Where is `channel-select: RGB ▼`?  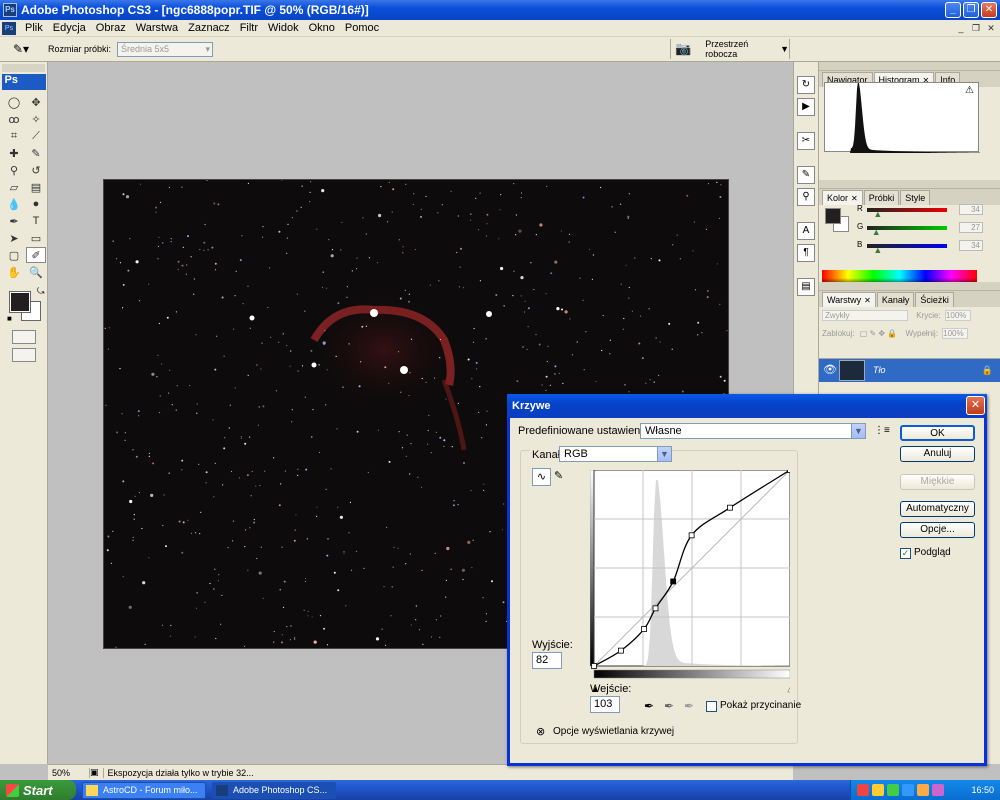 channel-select: RGB ▼ is located at coordinates (615, 454).